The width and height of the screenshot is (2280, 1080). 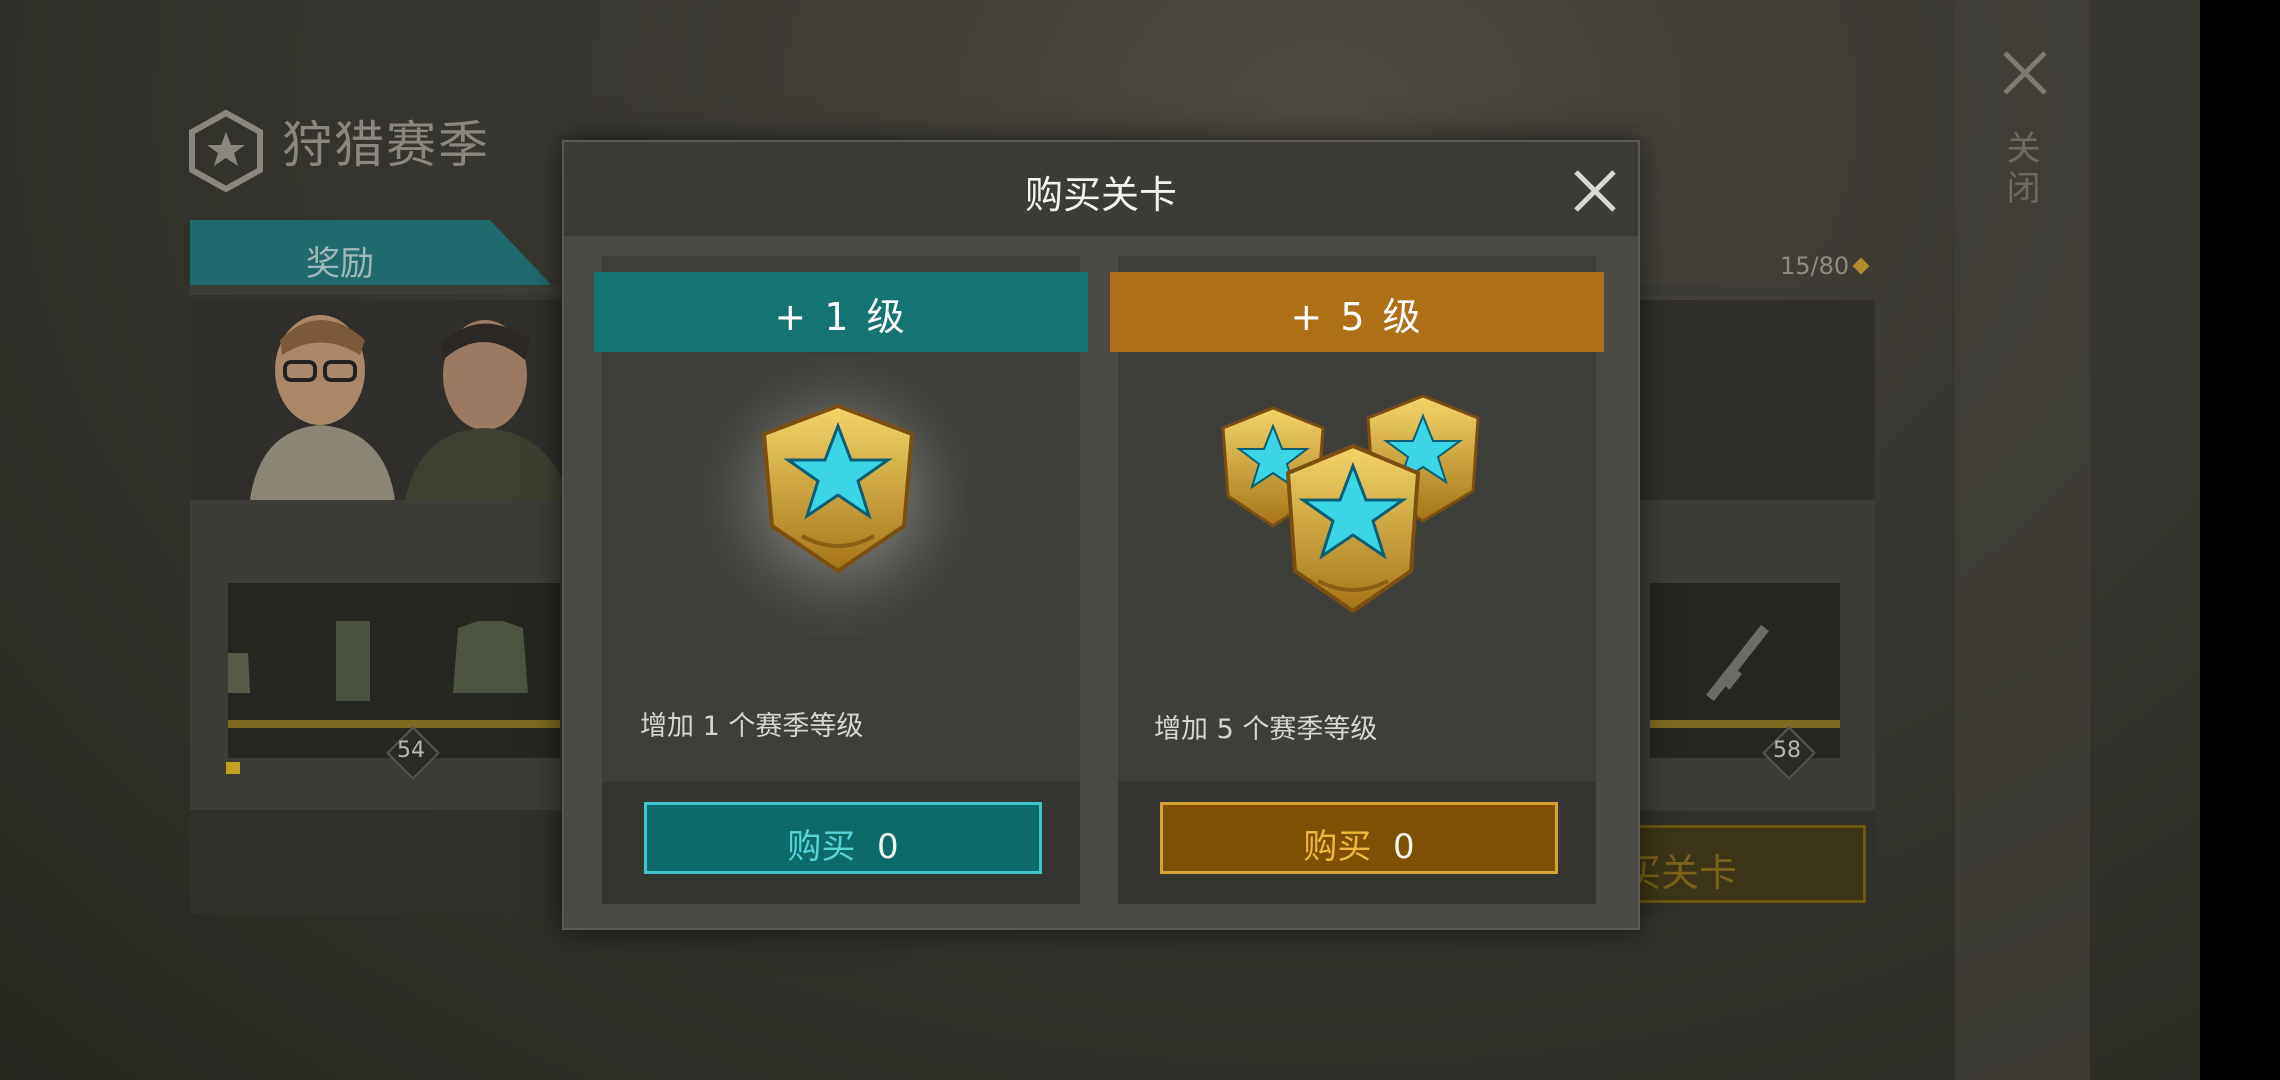 What do you see at coordinates (233, 768) in the screenshot?
I see `progress-marker` at bounding box center [233, 768].